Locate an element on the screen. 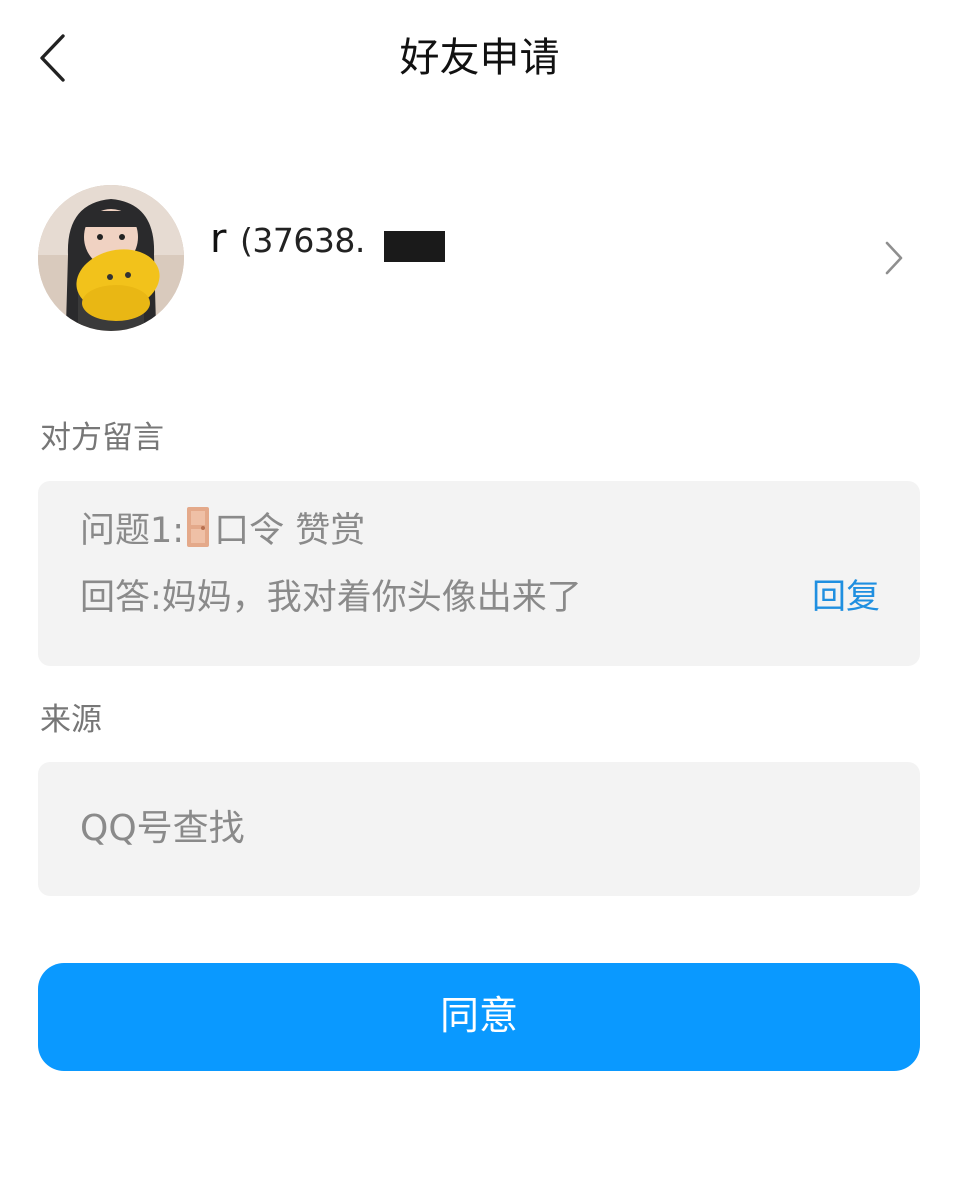 Image resolution: width=959 pixels, height=1200 pixels. avatar-photo is located at coordinates (111, 258).